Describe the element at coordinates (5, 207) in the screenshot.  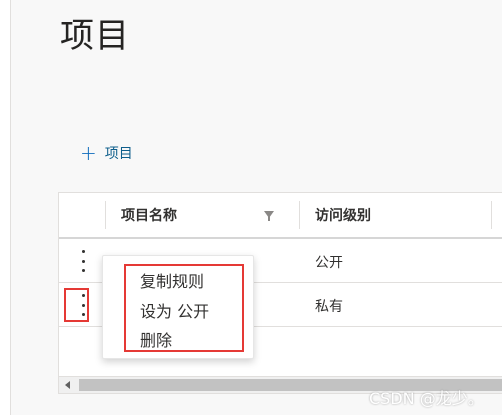
I see `left-rail` at that location.